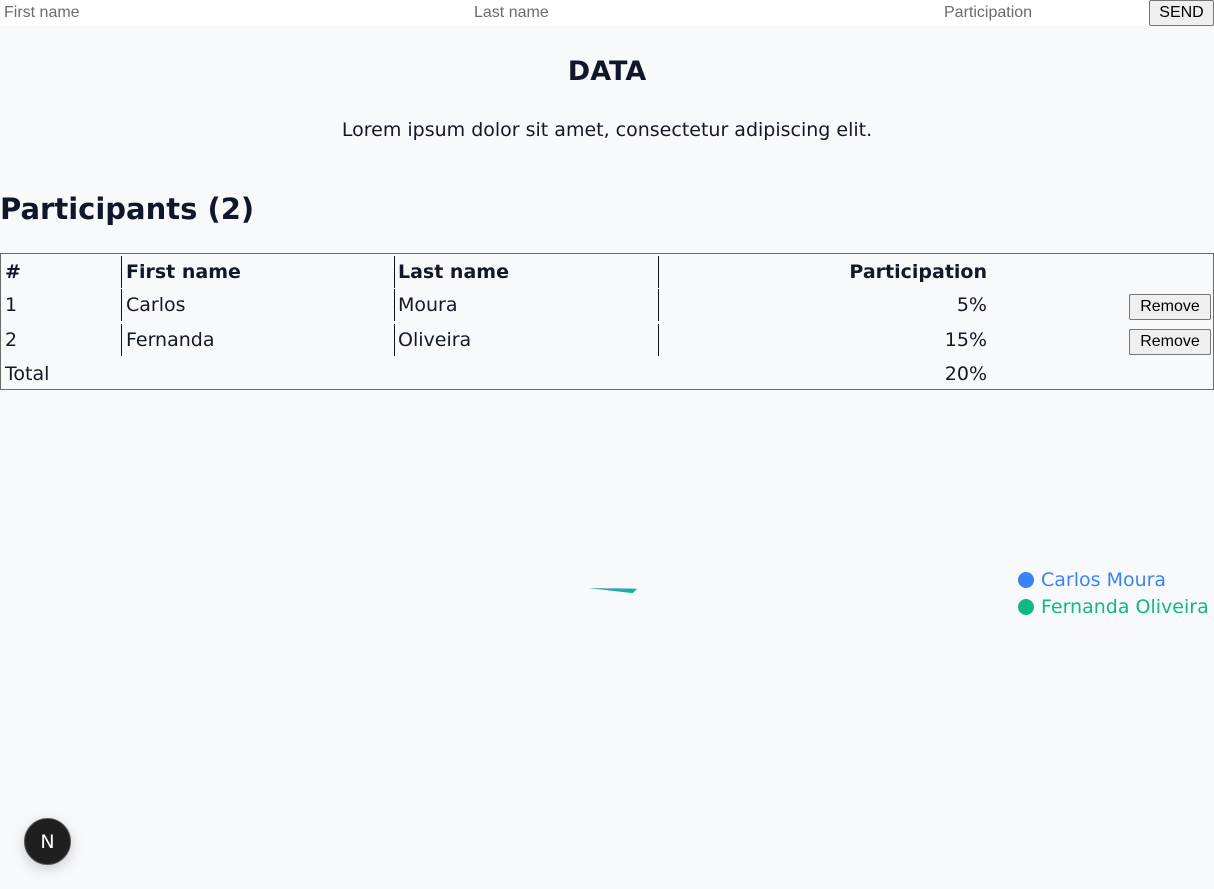  I want to click on send-button: SEND, so click(1181, 13).